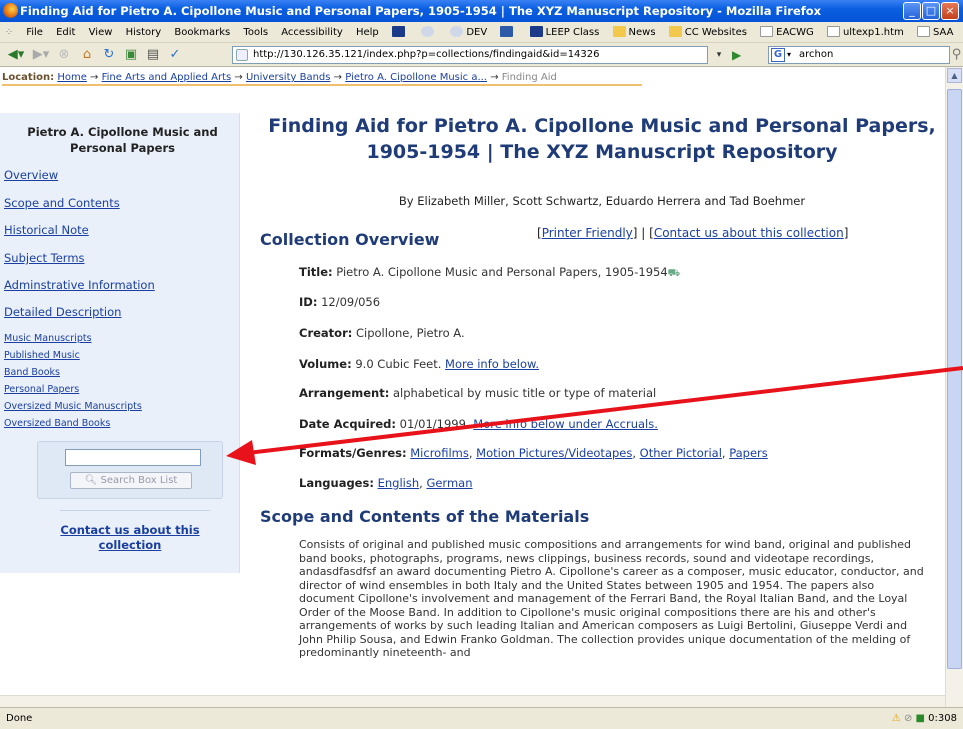 This screenshot has width=963, height=729. Describe the element at coordinates (674, 273) in the screenshot. I see `cart-icon: ⛟` at that location.